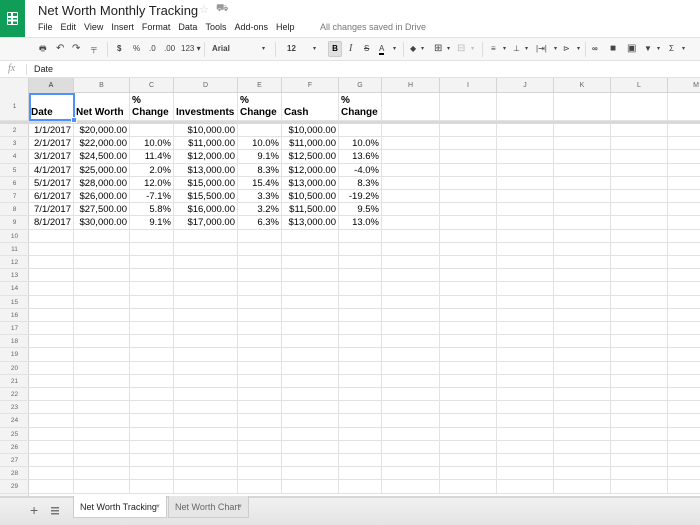 The image size is (700, 525). Describe the element at coordinates (169, 49) in the screenshot. I see `increase-decimal-button: .00` at that location.